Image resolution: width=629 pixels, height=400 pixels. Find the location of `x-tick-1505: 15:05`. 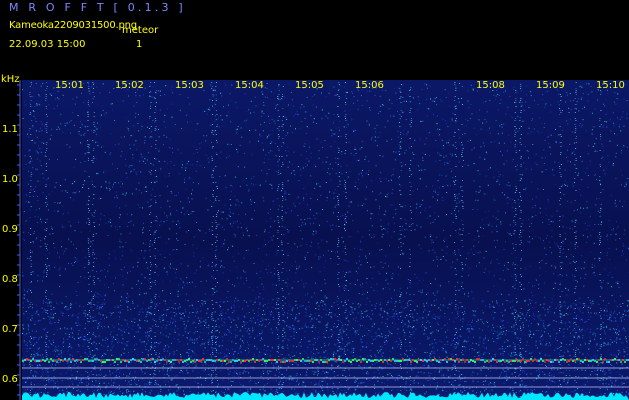

x-tick-1505: 15:05 is located at coordinates (309, 85).